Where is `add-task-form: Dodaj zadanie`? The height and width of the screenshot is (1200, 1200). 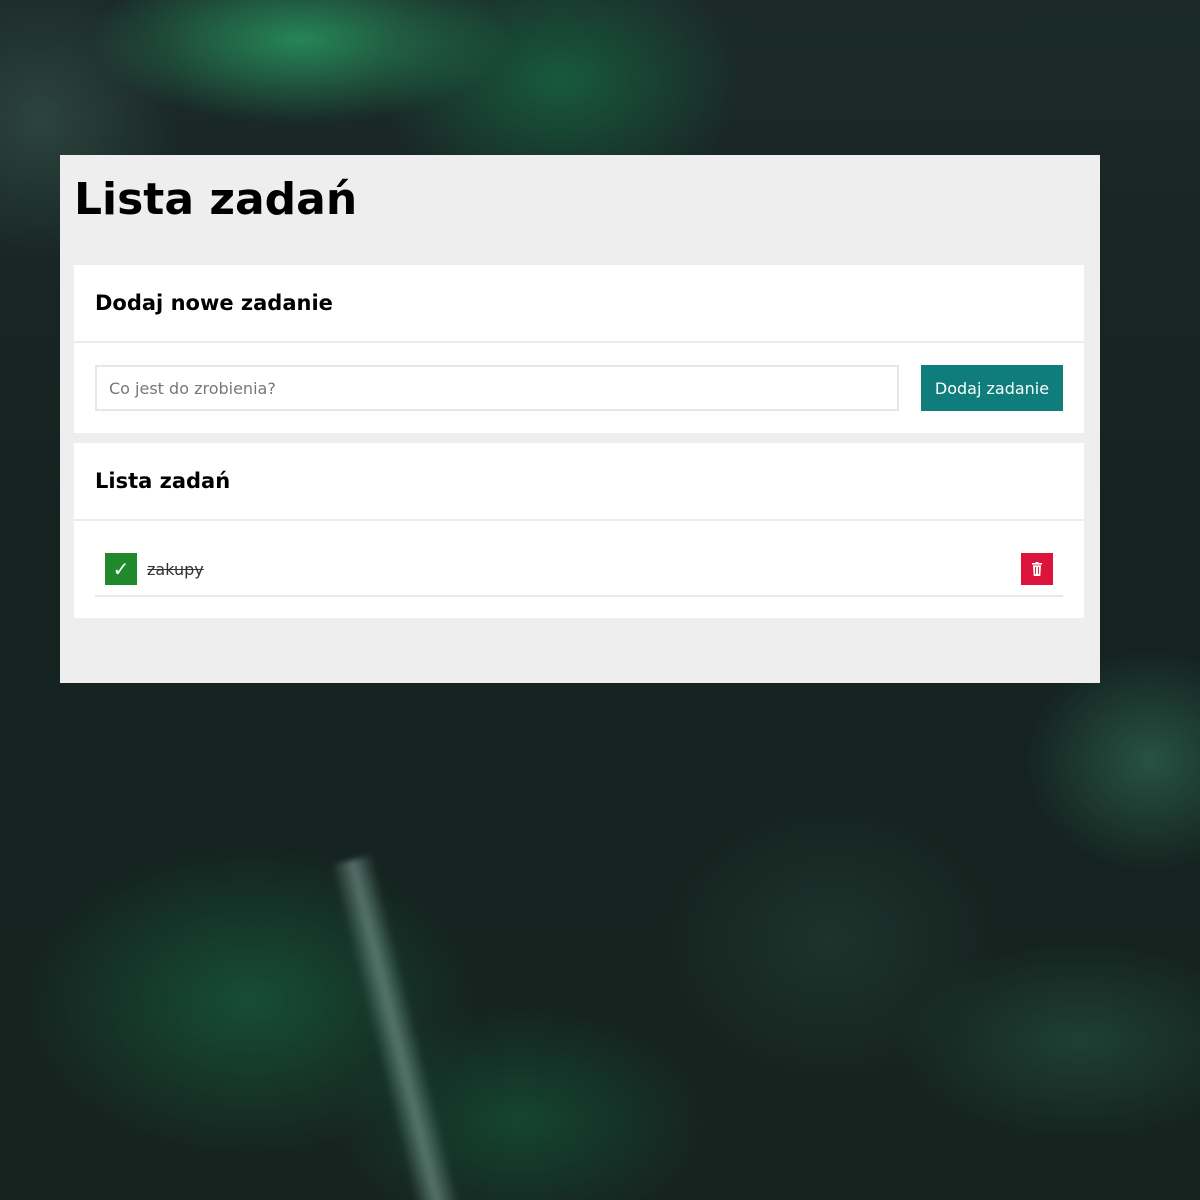 add-task-form: Dodaj zadanie is located at coordinates (579, 388).